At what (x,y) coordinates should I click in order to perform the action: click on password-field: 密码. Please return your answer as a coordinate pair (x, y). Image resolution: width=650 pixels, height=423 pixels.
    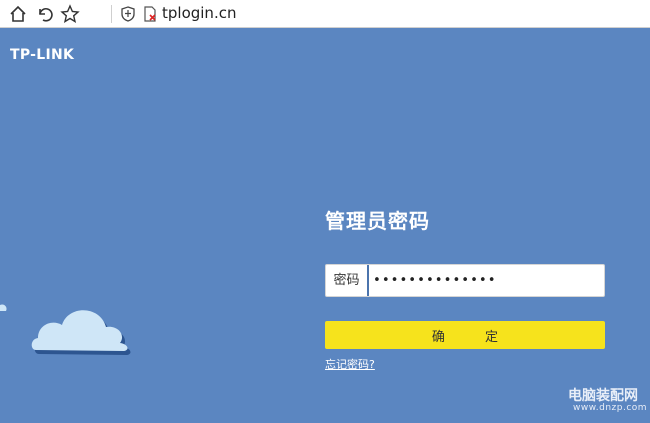
    Looking at the image, I should click on (465, 280).